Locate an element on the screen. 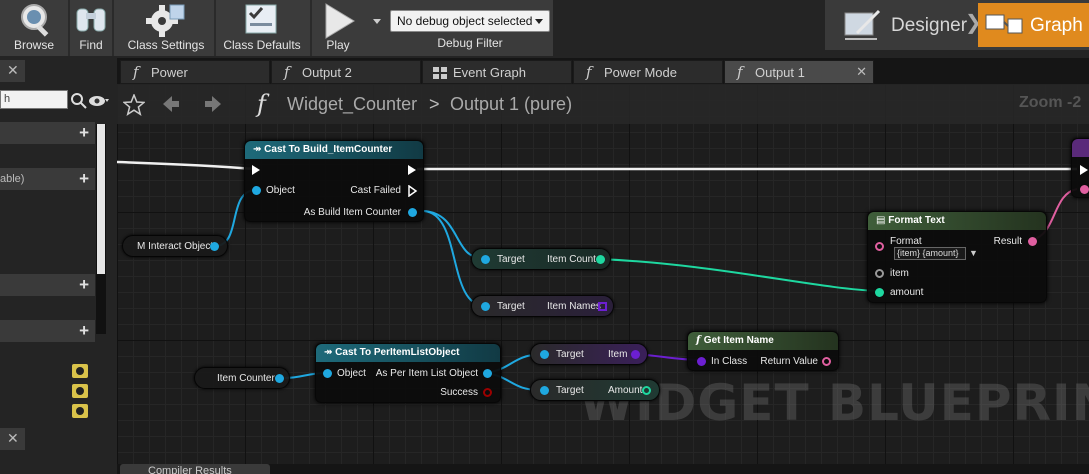 This screenshot has height=474, width=1089. designer-mode-button: Designer is located at coordinates (910, 25).